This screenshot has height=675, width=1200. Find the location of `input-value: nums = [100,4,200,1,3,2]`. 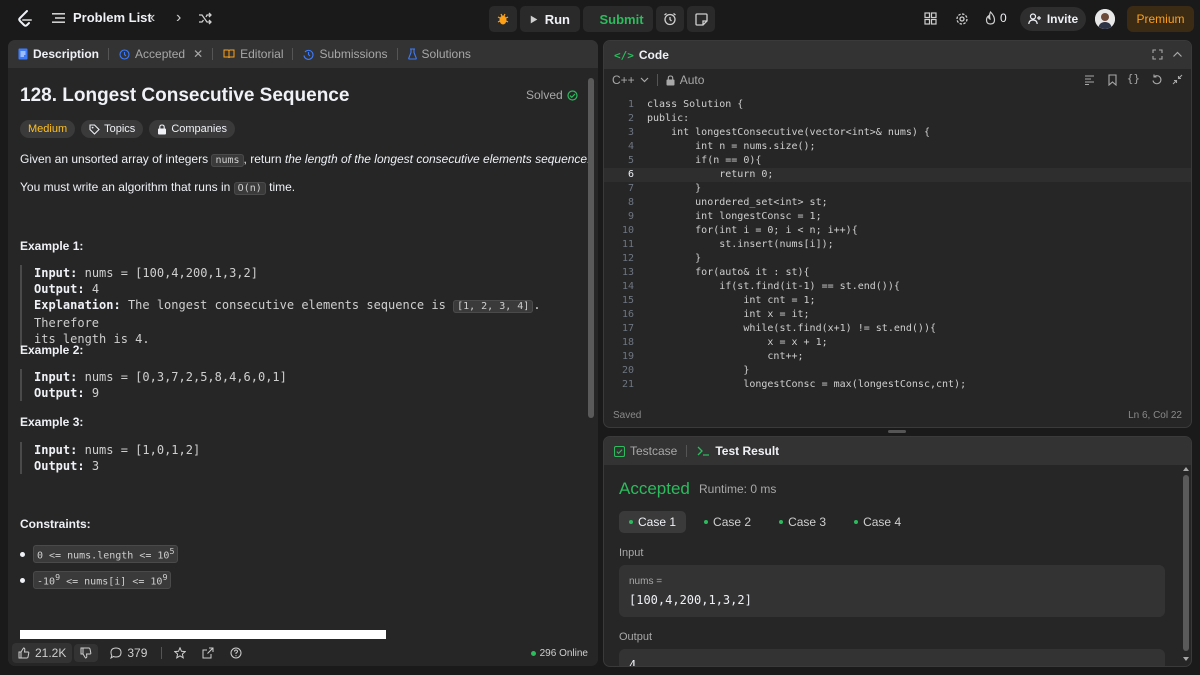

input-value: nums = [100,4,200,1,3,2] is located at coordinates (171, 273).